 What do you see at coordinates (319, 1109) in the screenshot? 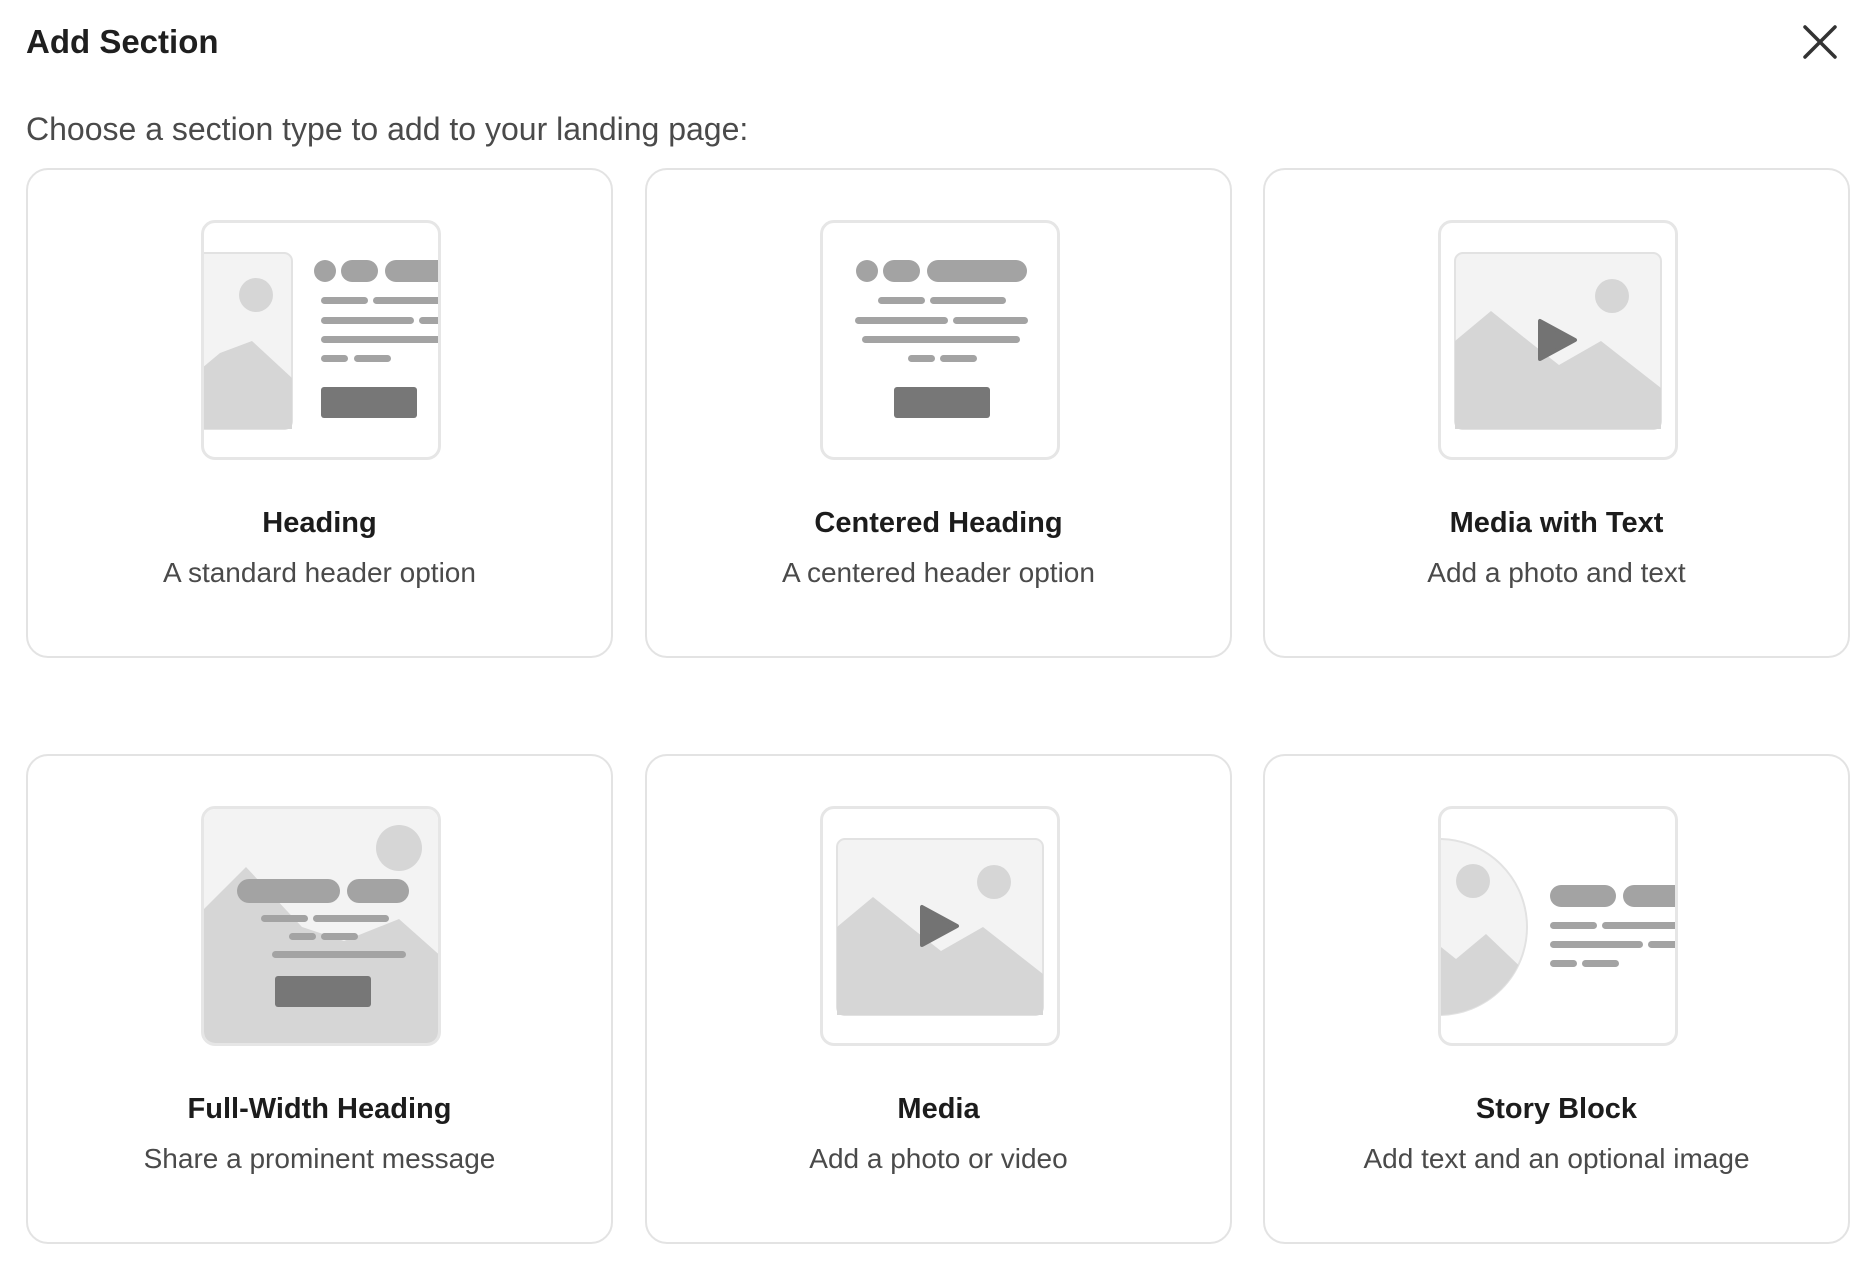
I see `section-title: Full-Width Heading` at bounding box center [319, 1109].